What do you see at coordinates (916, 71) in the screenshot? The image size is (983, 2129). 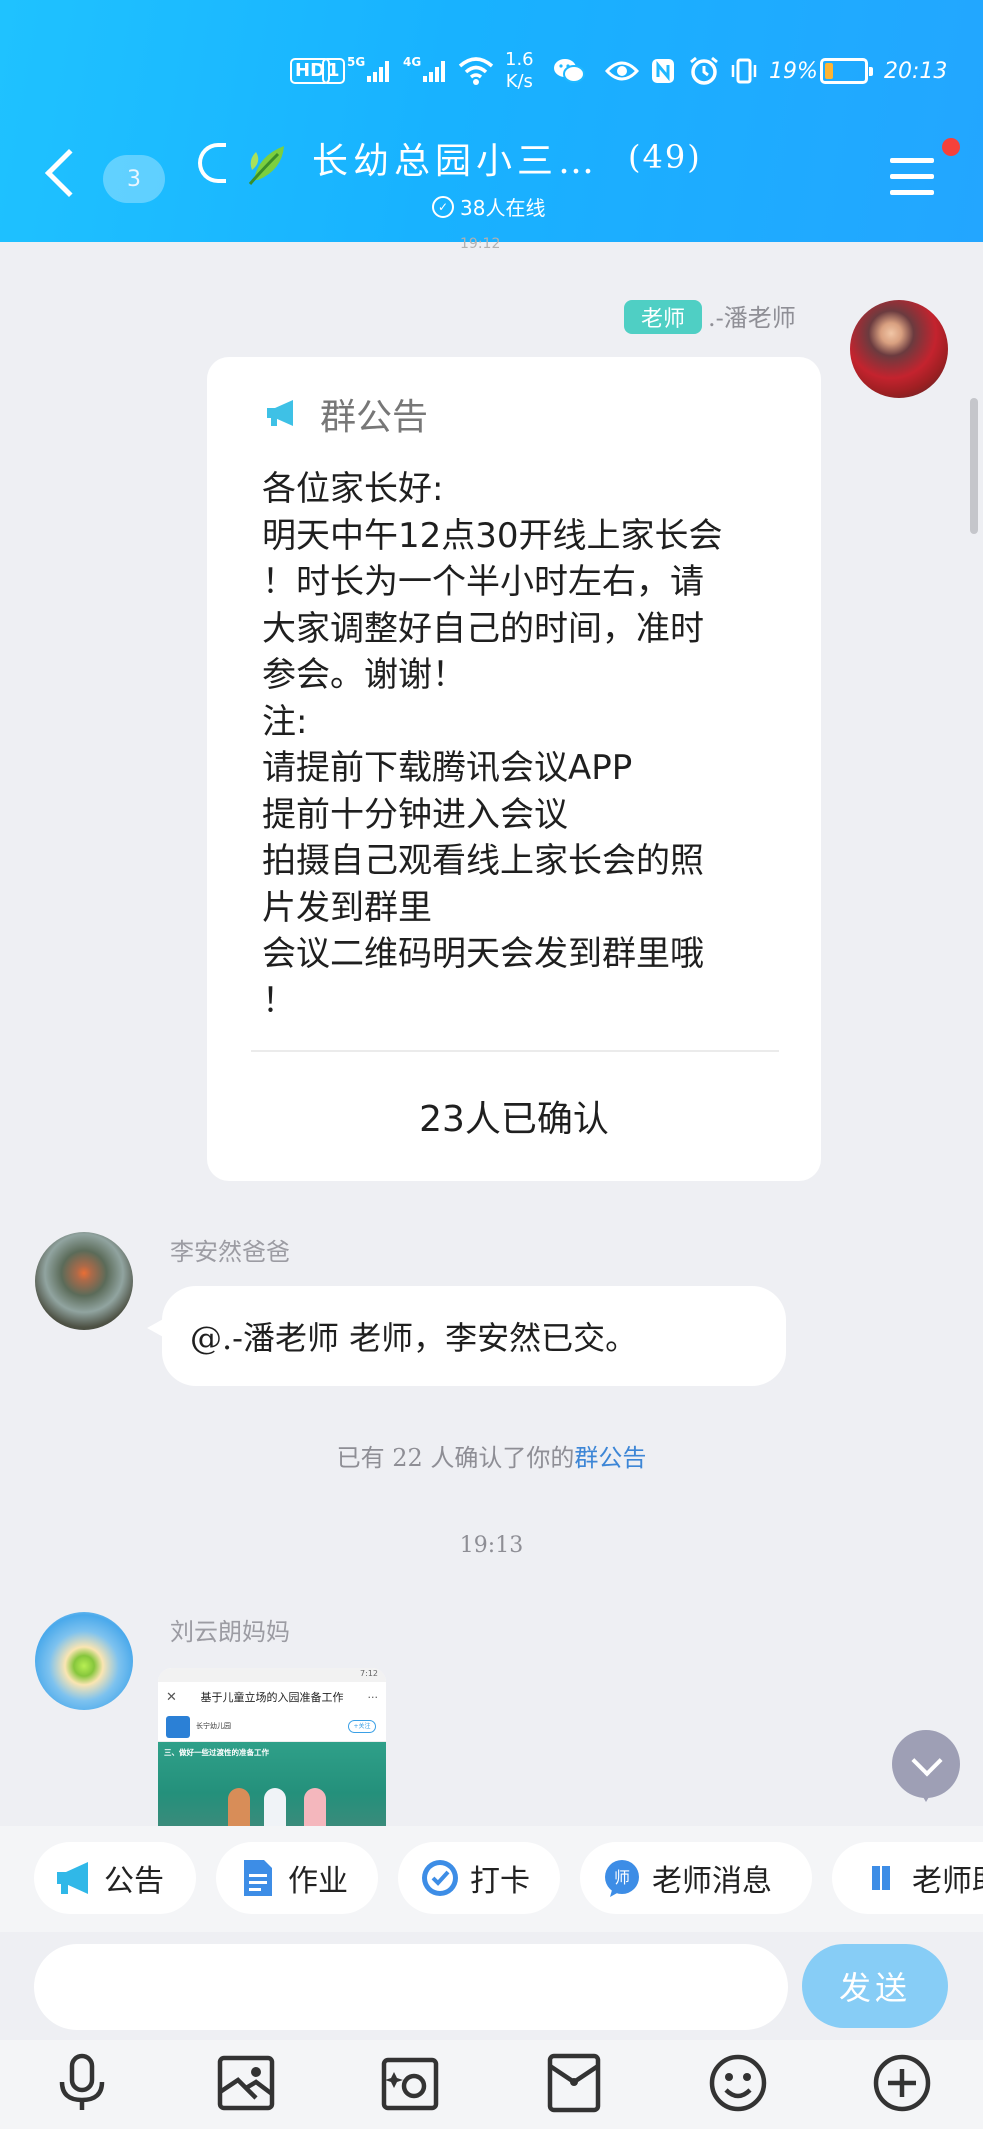 I see `clock: 20:13` at bounding box center [916, 71].